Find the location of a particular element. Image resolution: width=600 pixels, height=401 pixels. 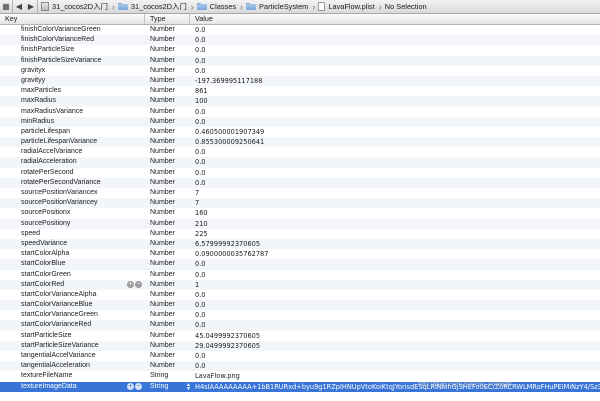

row-key: sourcePositionx is located at coordinates (45, 213).